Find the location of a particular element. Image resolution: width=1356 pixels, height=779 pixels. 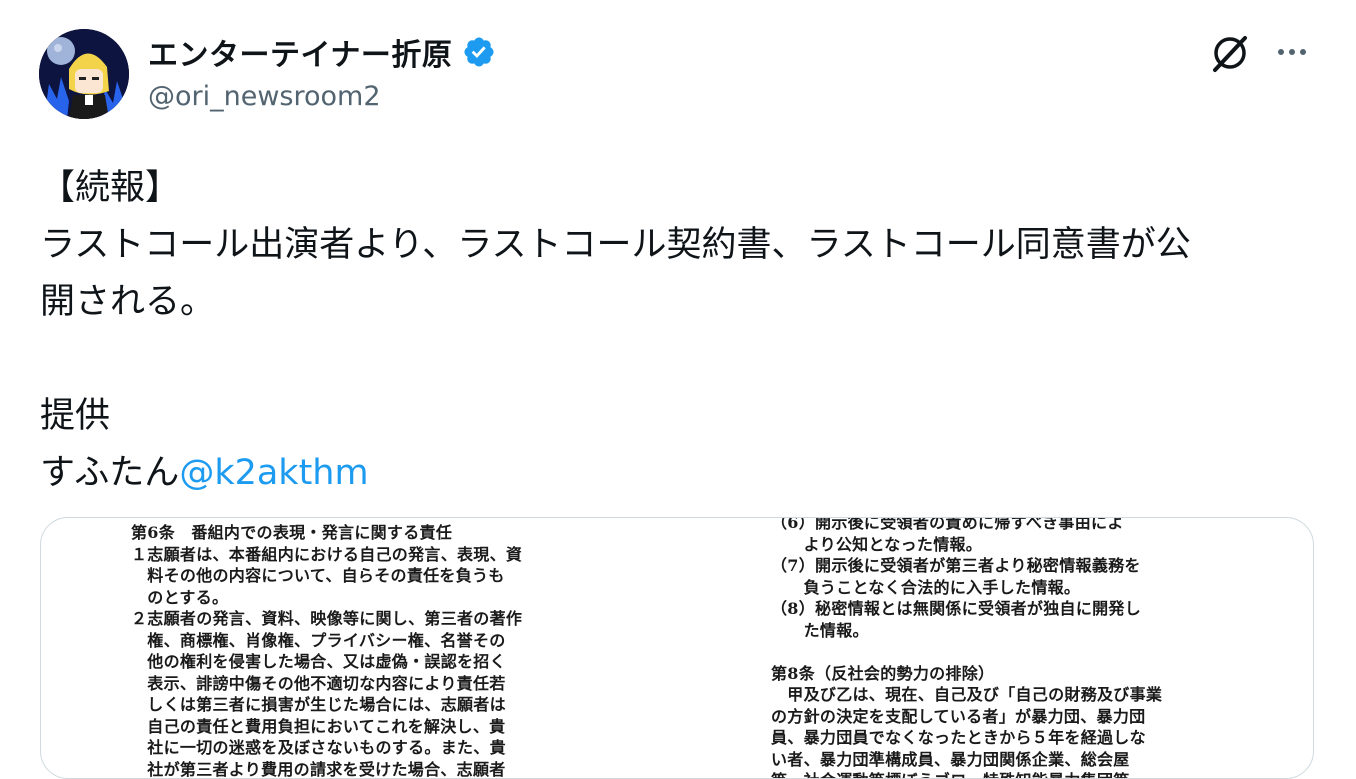

more-options-icon is located at coordinates (1292, 52).